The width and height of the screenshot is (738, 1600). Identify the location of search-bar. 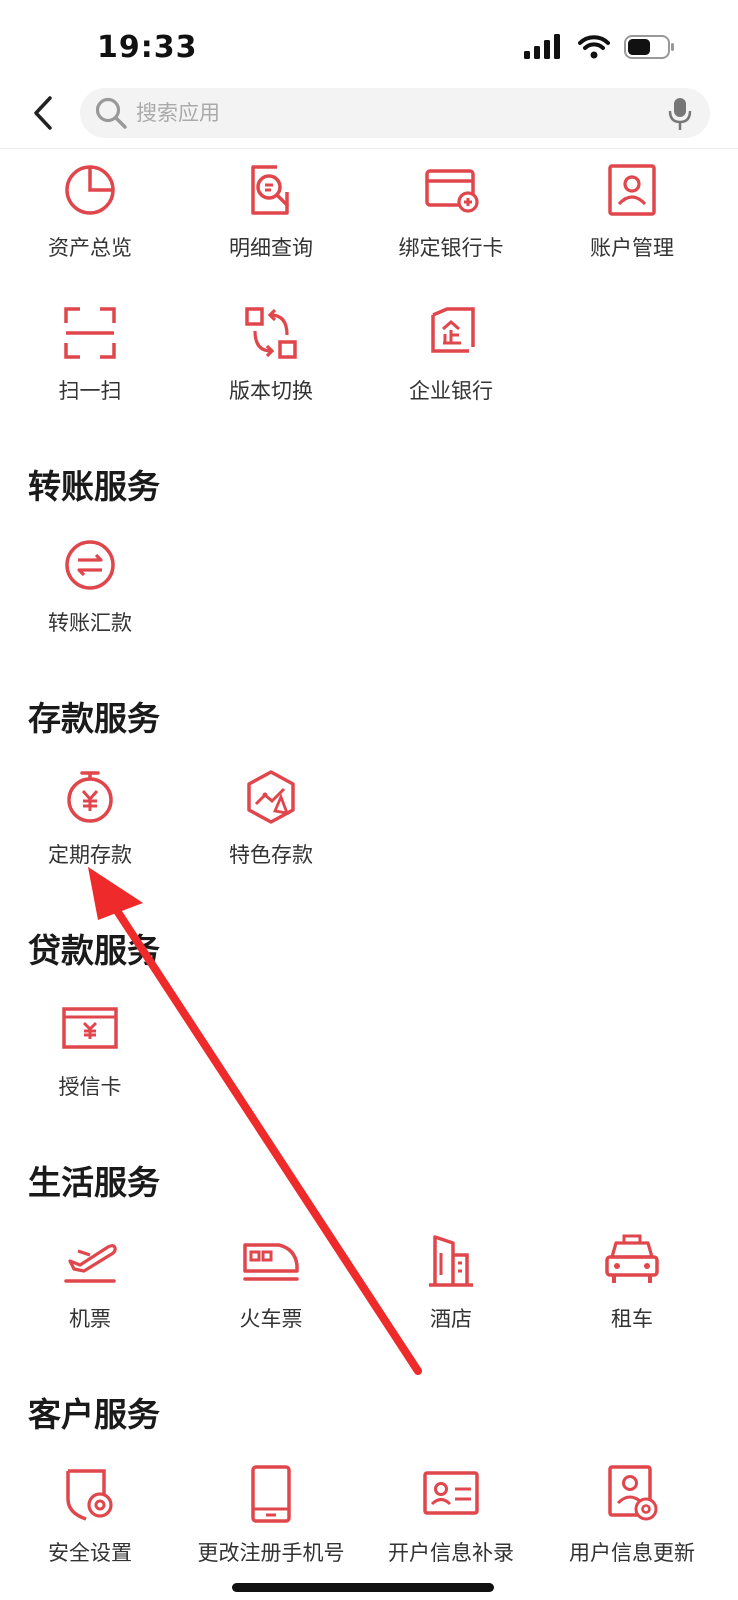
(395, 113).